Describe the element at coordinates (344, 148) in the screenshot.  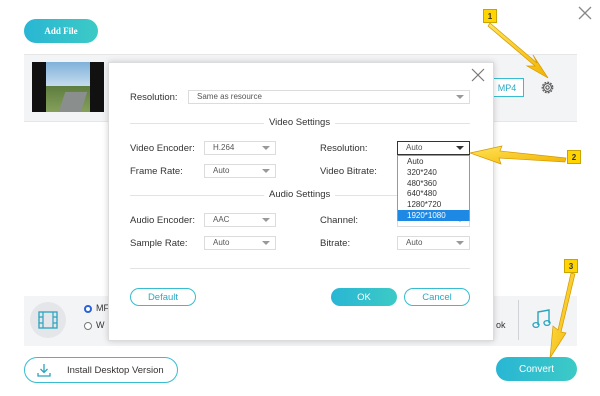
I see `video-resolution-label: Resolution:` at that location.